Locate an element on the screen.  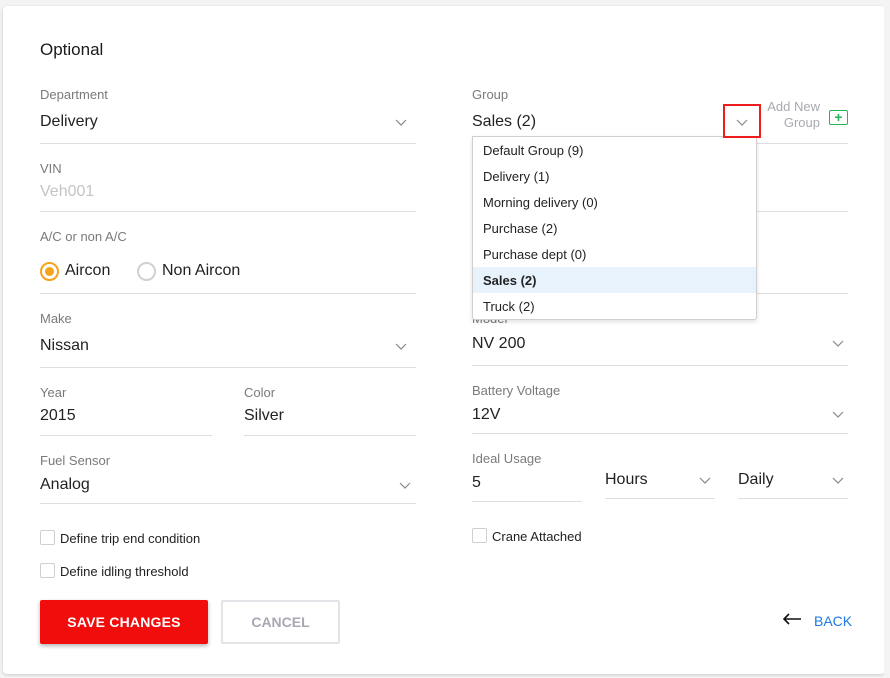
back-link: BACK is located at coordinates (817, 621).